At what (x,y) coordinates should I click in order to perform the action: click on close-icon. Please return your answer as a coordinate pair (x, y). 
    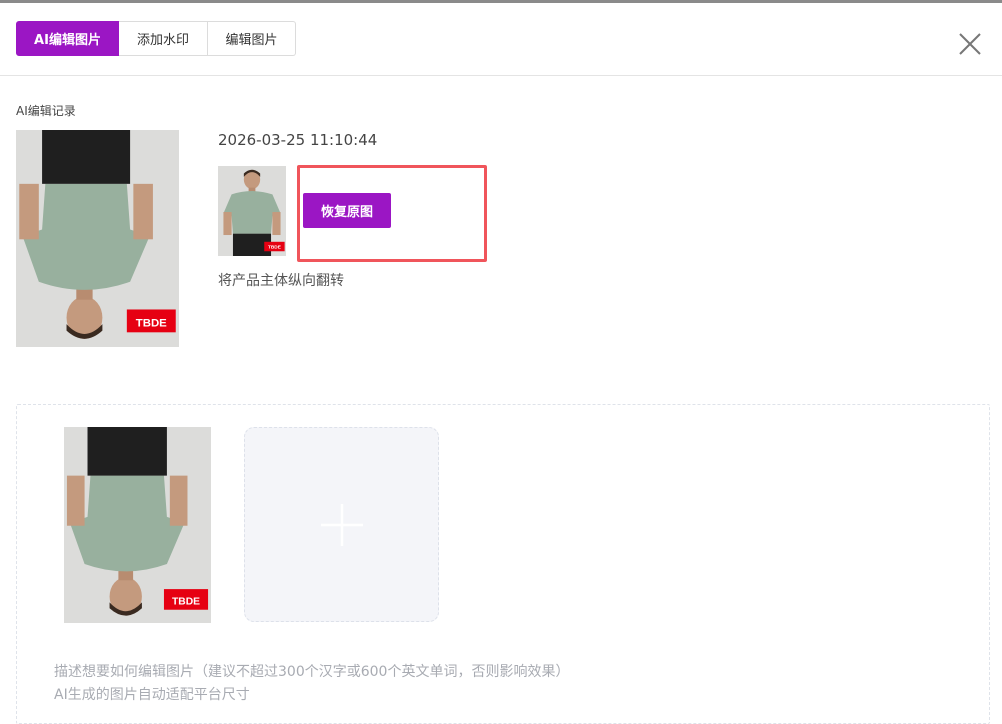
    Looking at the image, I should click on (970, 44).